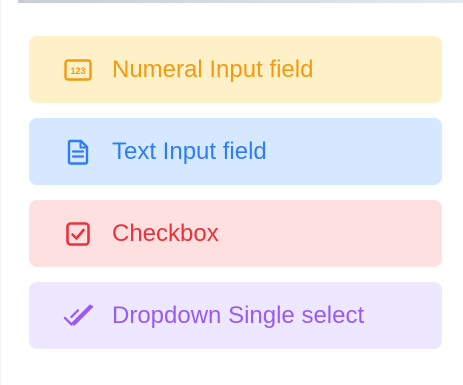 Image resolution: width=463 pixels, height=385 pixels. What do you see at coordinates (78, 234) in the screenshot?
I see `checkbox-checked-icon` at bounding box center [78, 234].